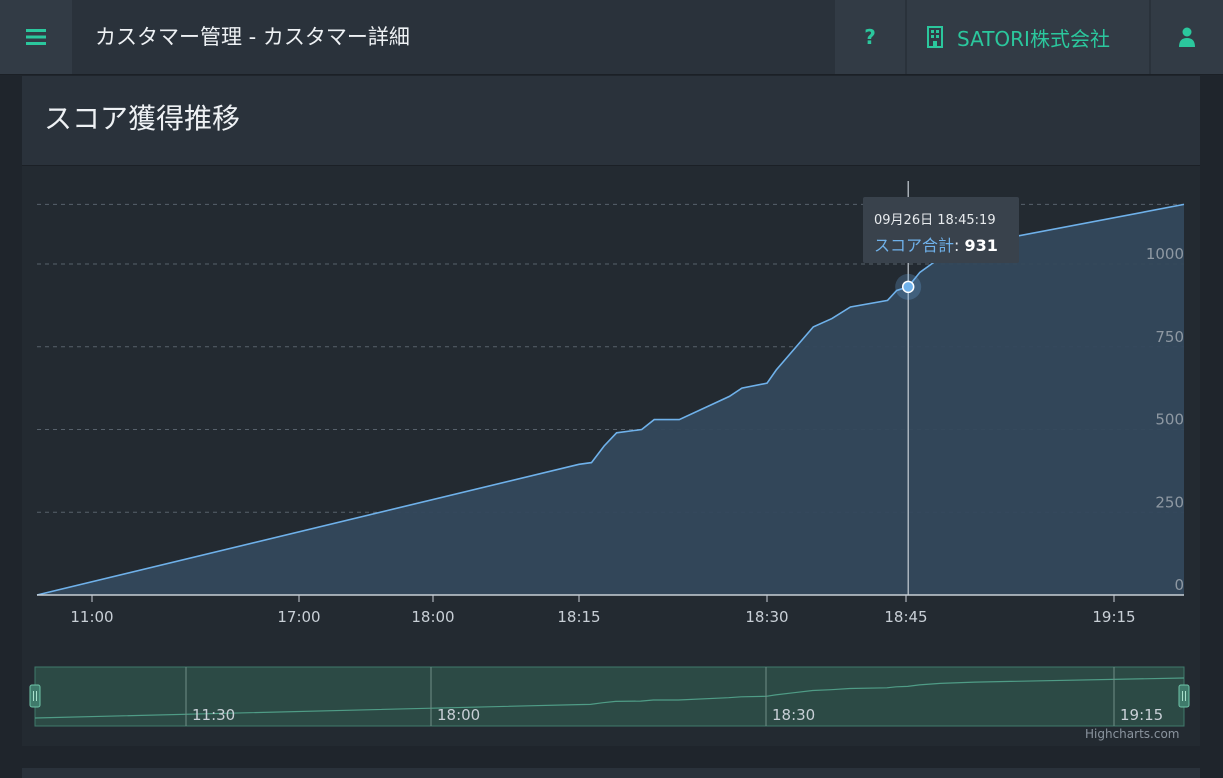 Image resolution: width=1223 pixels, height=778 pixels. I want to click on navigator-label: 19:15, so click(1141, 715).